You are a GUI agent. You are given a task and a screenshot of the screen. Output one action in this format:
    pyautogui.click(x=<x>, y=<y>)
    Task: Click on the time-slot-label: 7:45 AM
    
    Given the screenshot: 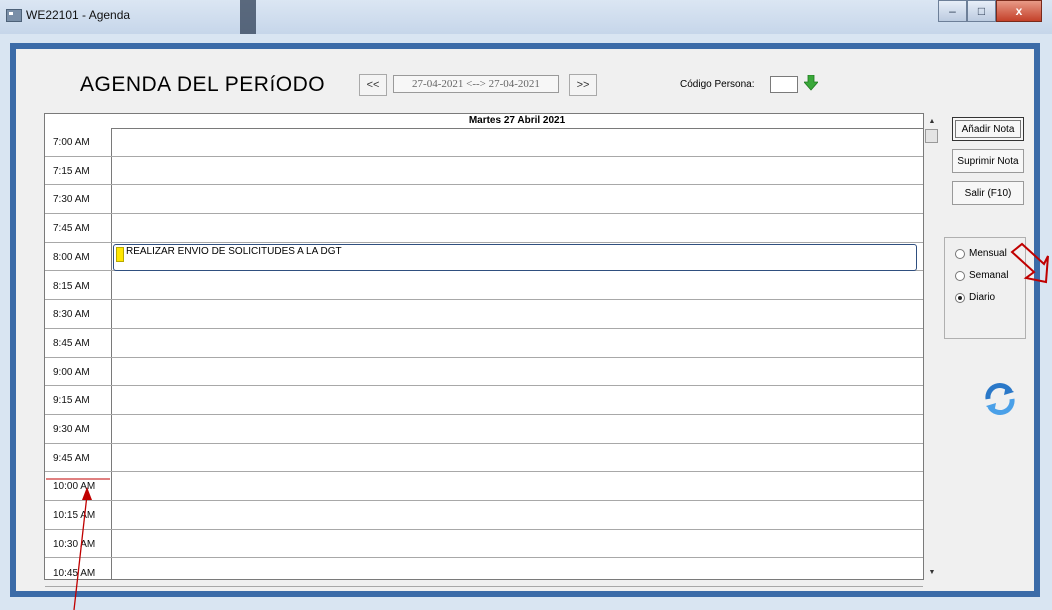 What is the action you would take?
    pyautogui.click(x=71, y=229)
    